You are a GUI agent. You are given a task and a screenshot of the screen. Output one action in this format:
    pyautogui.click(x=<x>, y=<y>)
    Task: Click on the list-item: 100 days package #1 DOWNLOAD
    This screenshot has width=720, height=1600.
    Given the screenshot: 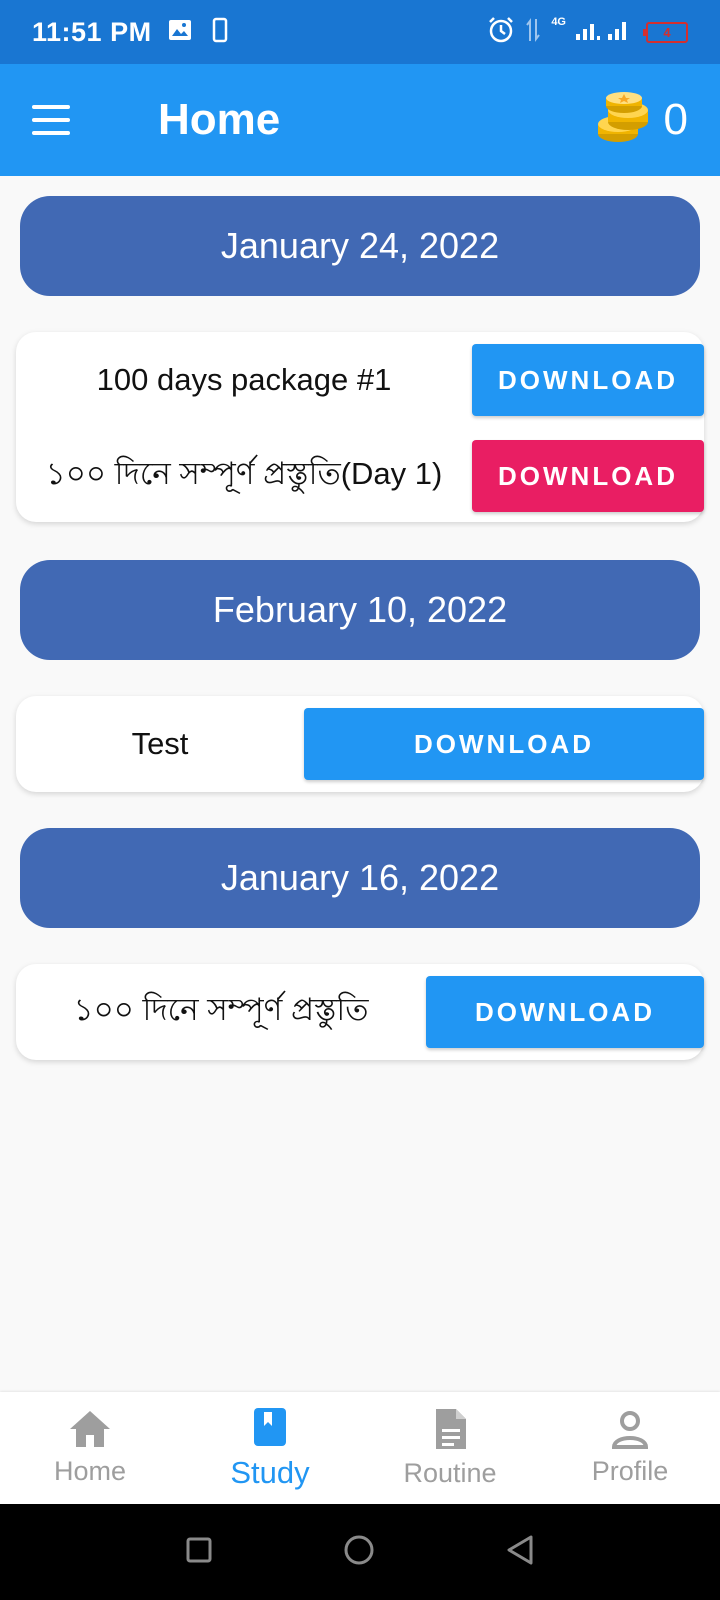 What is the action you would take?
    pyautogui.click(x=360, y=380)
    